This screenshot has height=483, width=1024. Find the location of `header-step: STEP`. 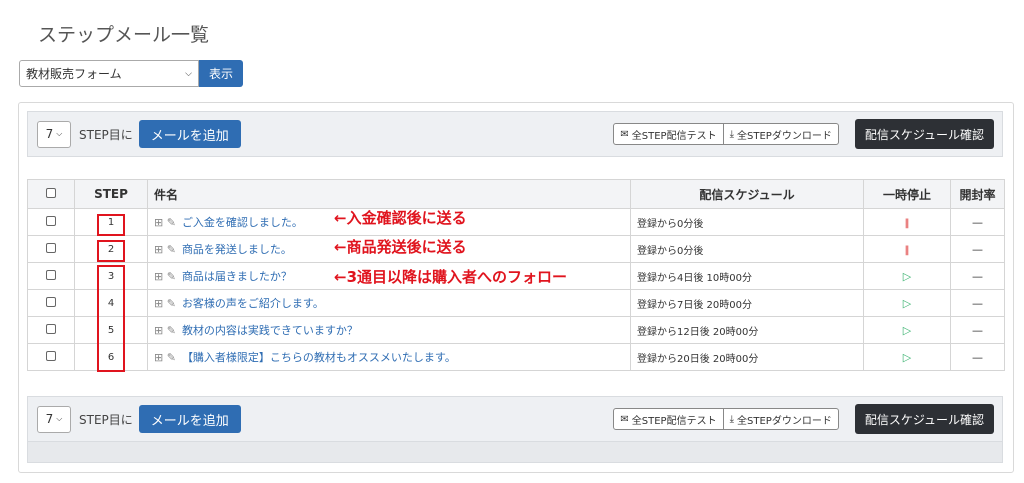

header-step: STEP is located at coordinates (111, 194).